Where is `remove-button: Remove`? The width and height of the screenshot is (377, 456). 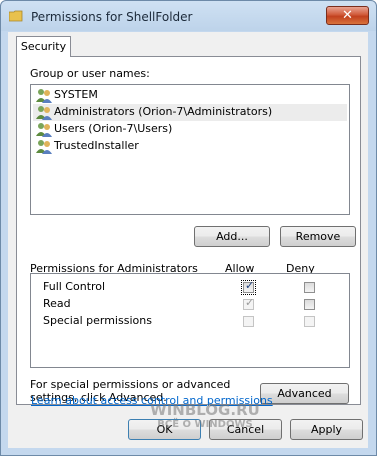
remove-button: Remove is located at coordinates (318, 236).